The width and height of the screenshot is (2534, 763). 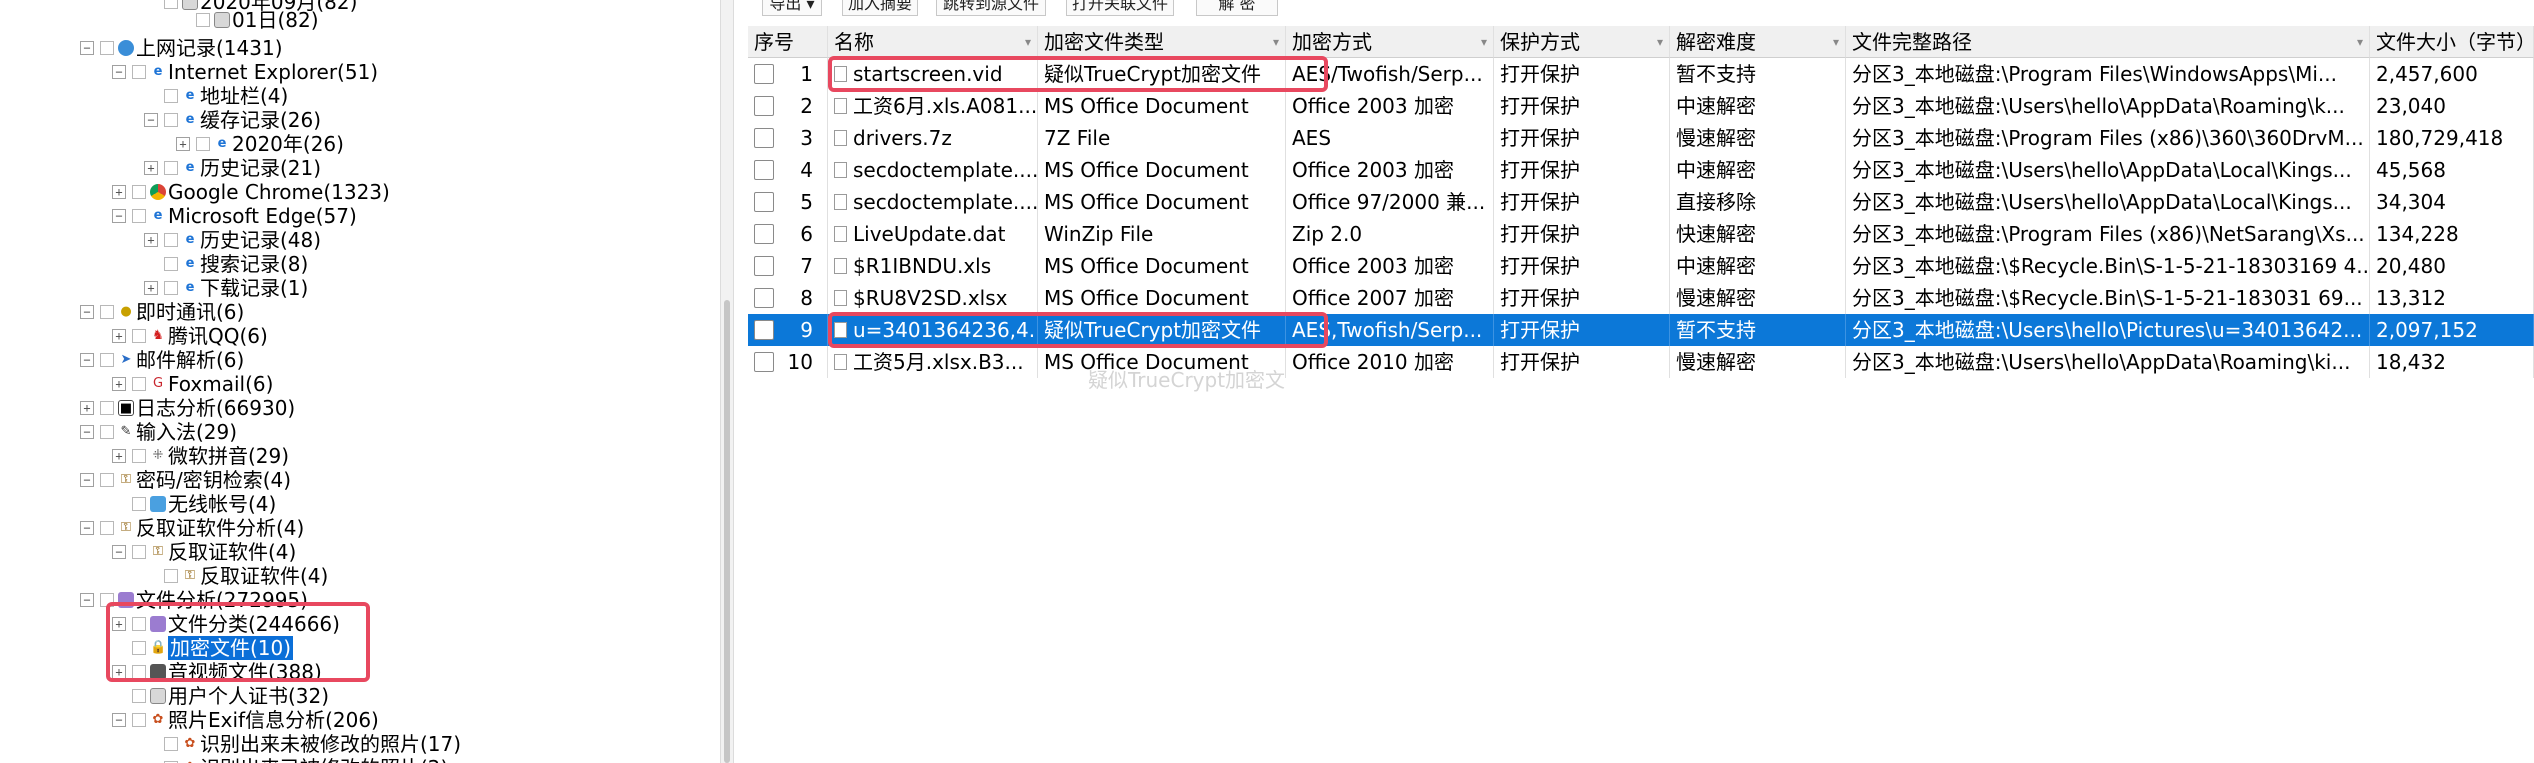 What do you see at coordinates (190, 336) in the screenshot?
I see `tree-node: + ♞ 腾讯QQ(6)` at bounding box center [190, 336].